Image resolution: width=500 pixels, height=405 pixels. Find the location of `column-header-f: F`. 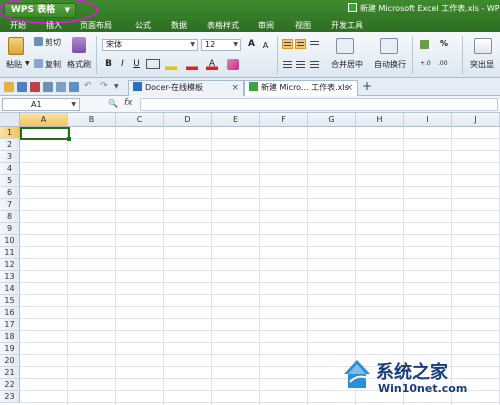

column-header-f: F is located at coordinates (284, 120).